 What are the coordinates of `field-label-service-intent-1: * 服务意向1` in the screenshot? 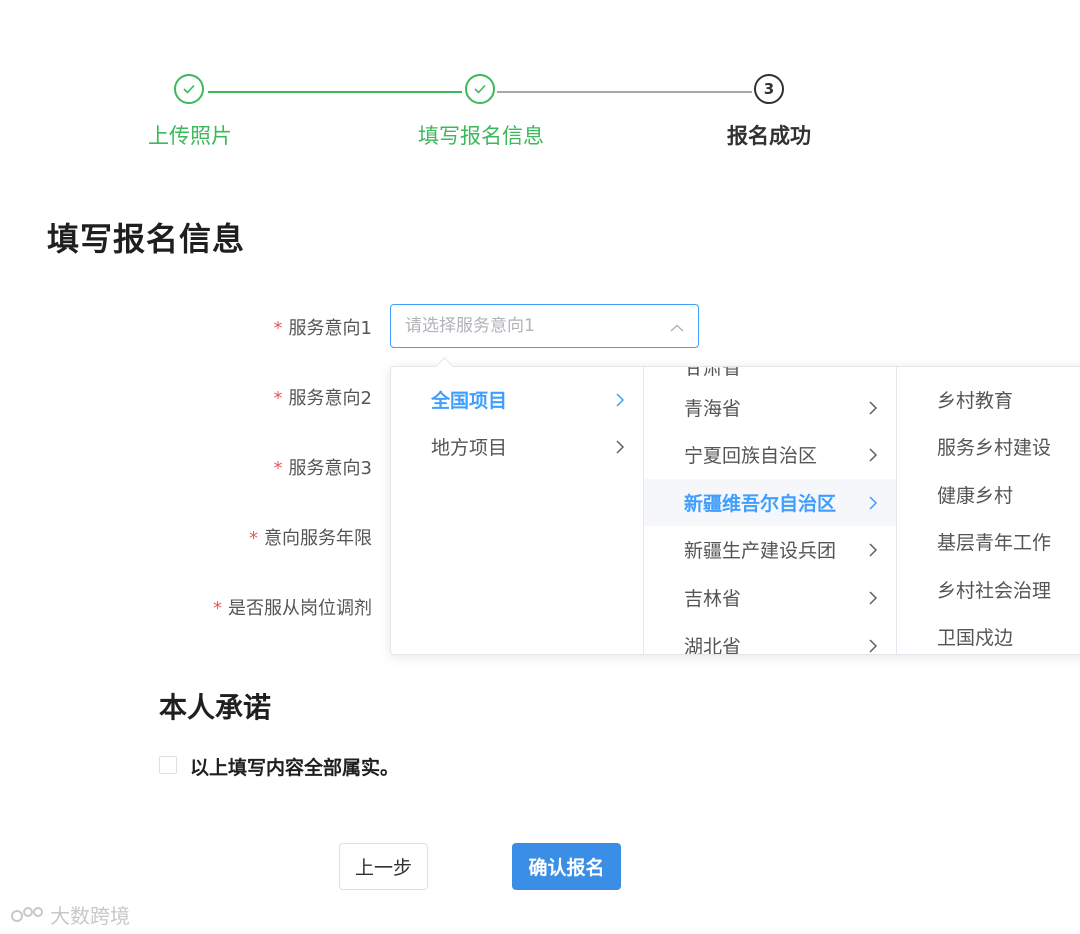 It's located at (322, 328).